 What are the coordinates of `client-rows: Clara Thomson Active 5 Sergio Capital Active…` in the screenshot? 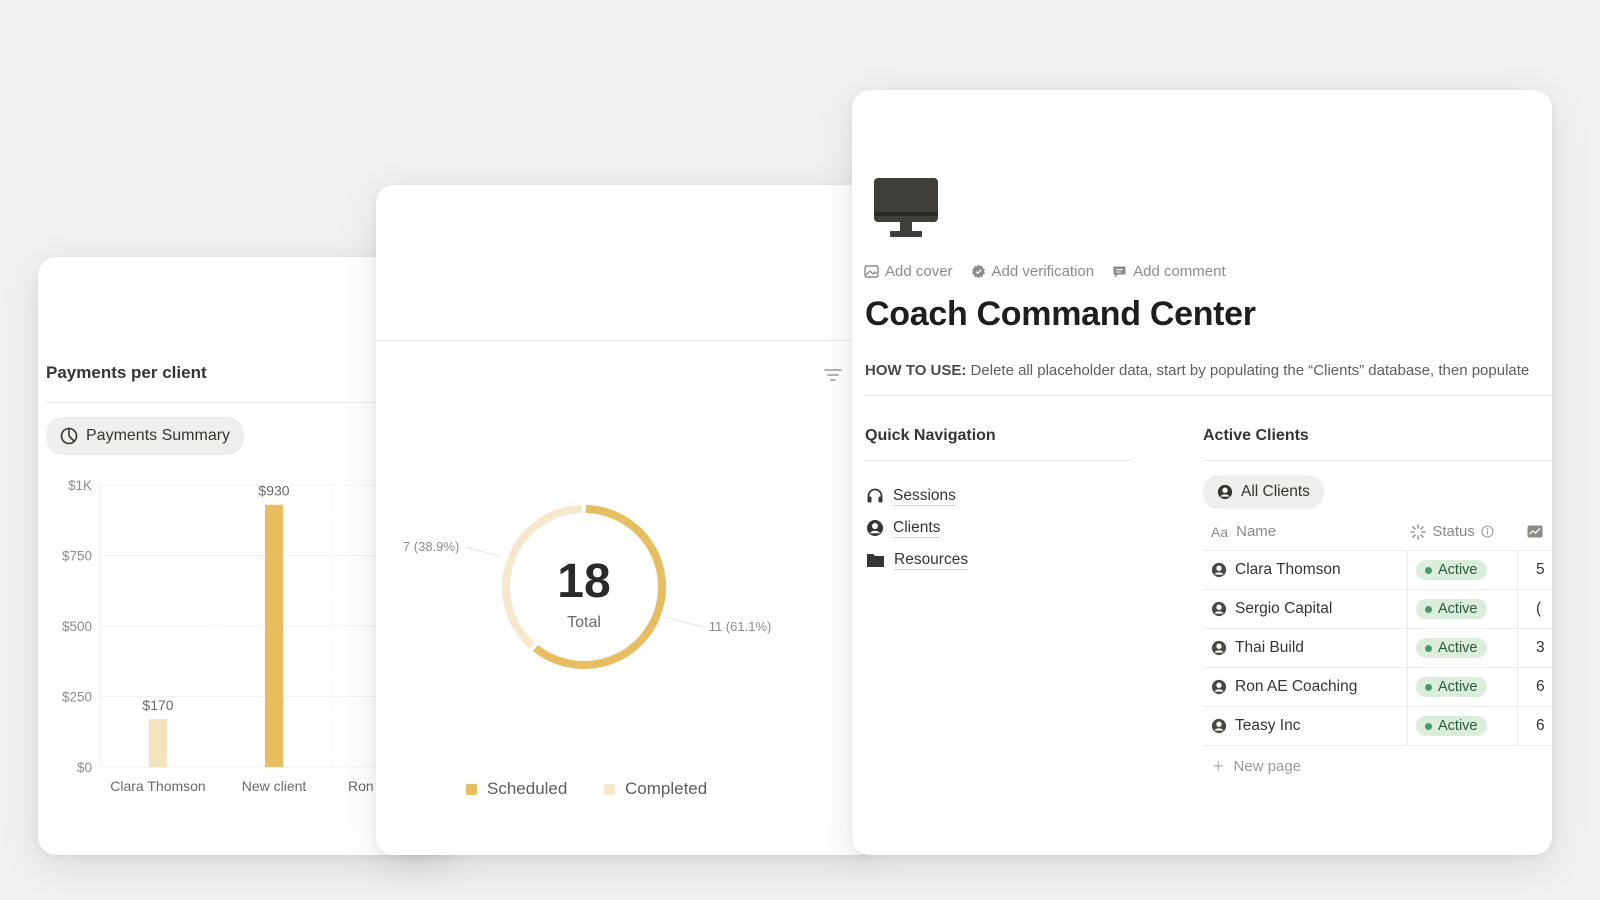 It's located at (1377, 648).